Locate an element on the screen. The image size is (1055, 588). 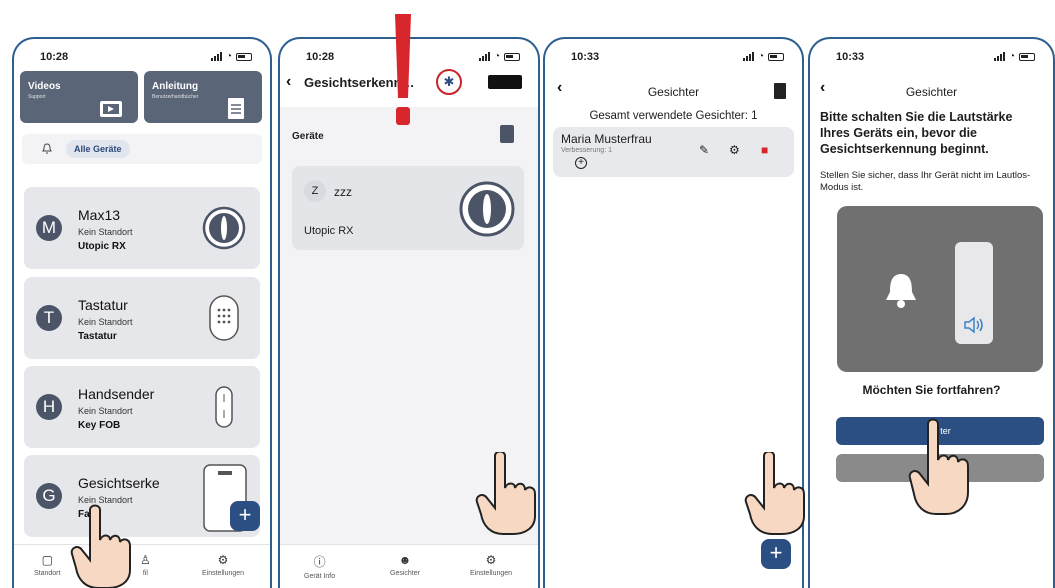
device-card: H Handsender Kein Standort Key FOB is located at coordinates (142, 407).